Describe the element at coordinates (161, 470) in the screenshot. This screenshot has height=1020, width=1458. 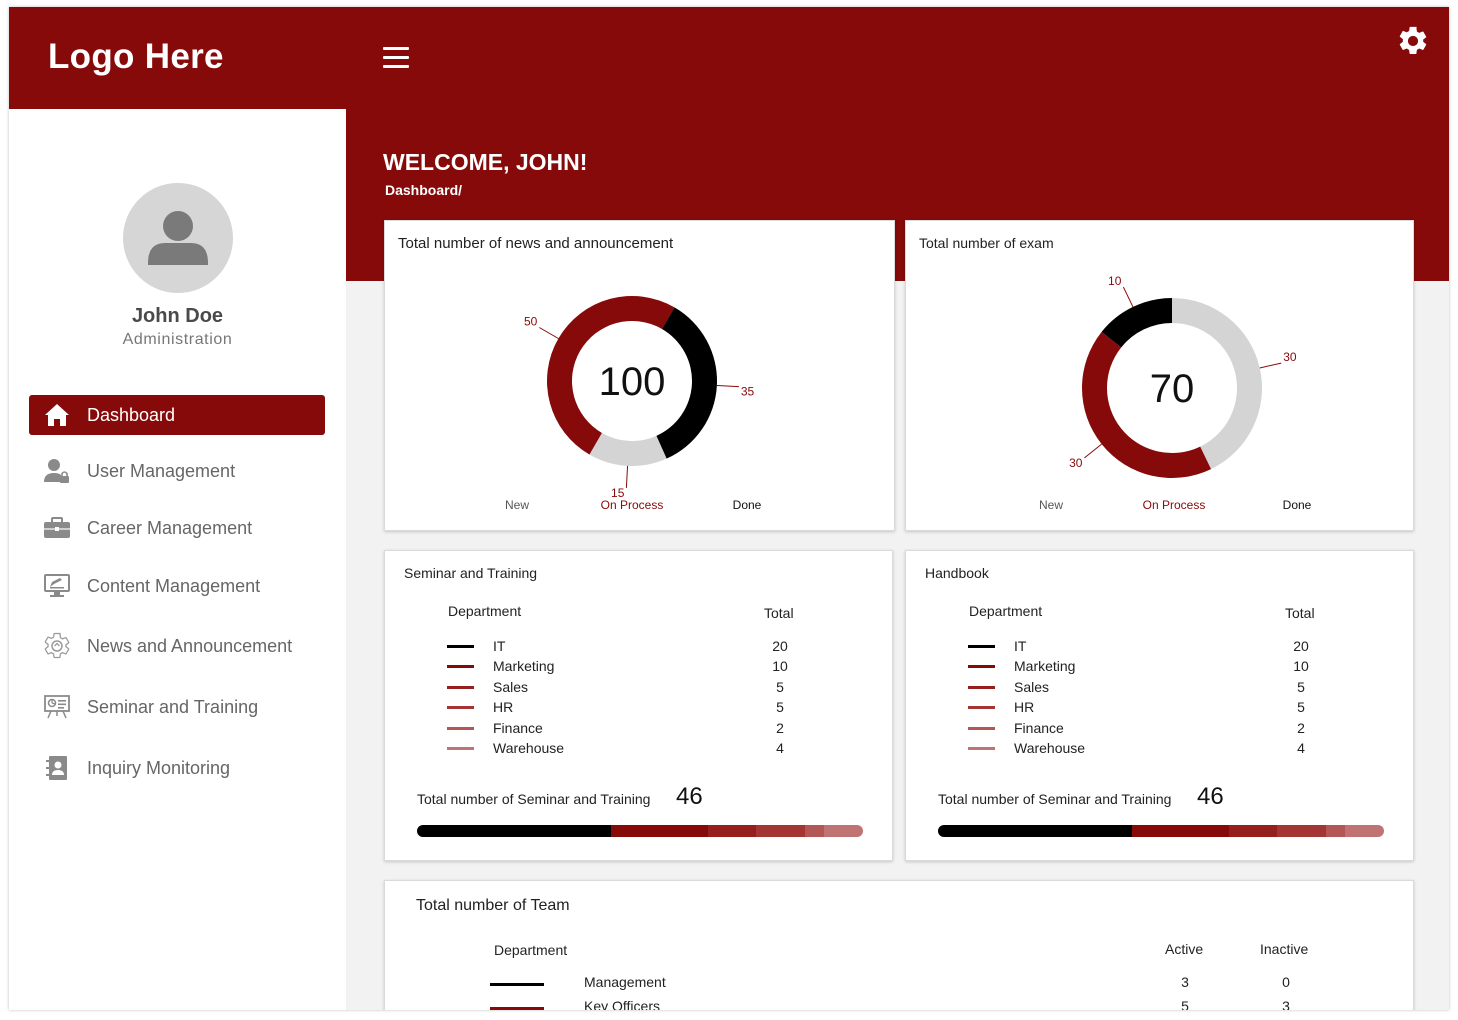
I see `sidebar-item-label: User Management` at that location.